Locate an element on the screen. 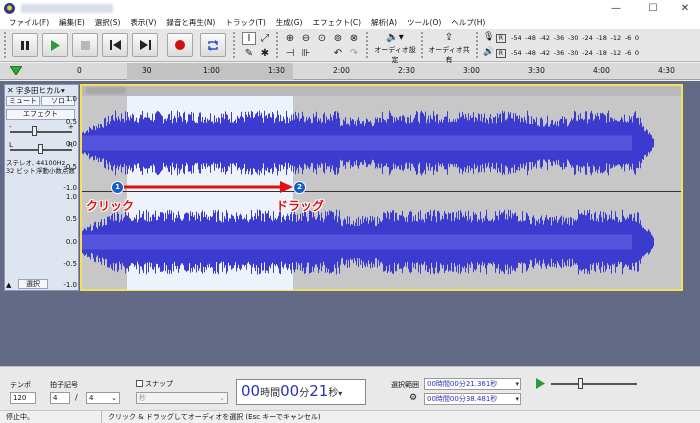 This screenshot has width=700, height=423. clip-name-blurred is located at coordinates (106, 90).